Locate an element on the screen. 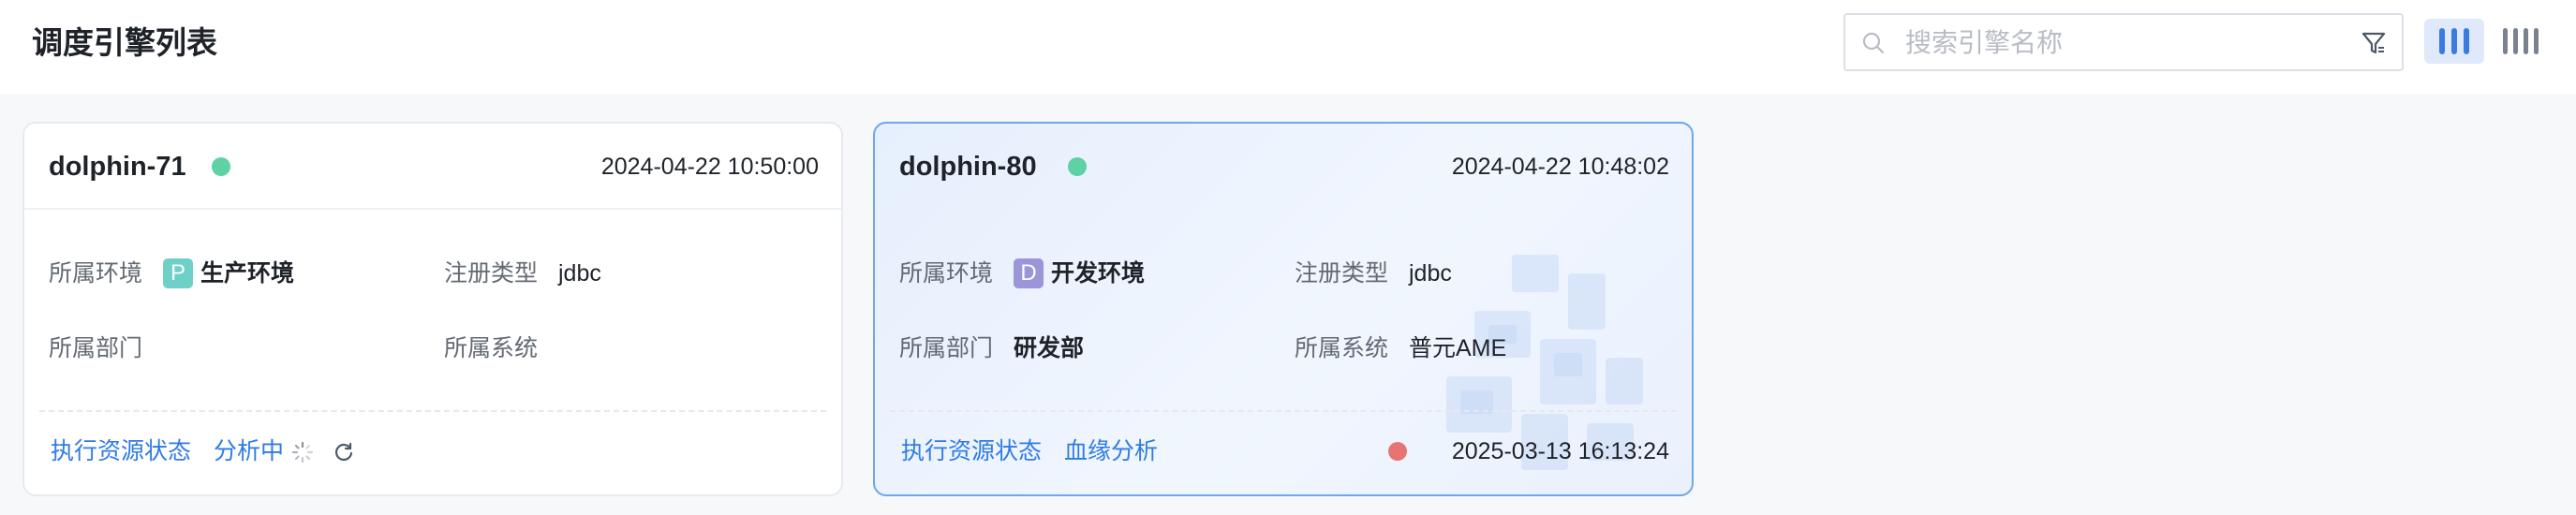 The width and height of the screenshot is (2576, 515). lineage-time: 2025-03-13 16:13:24 is located at coordinates (1560, 451).